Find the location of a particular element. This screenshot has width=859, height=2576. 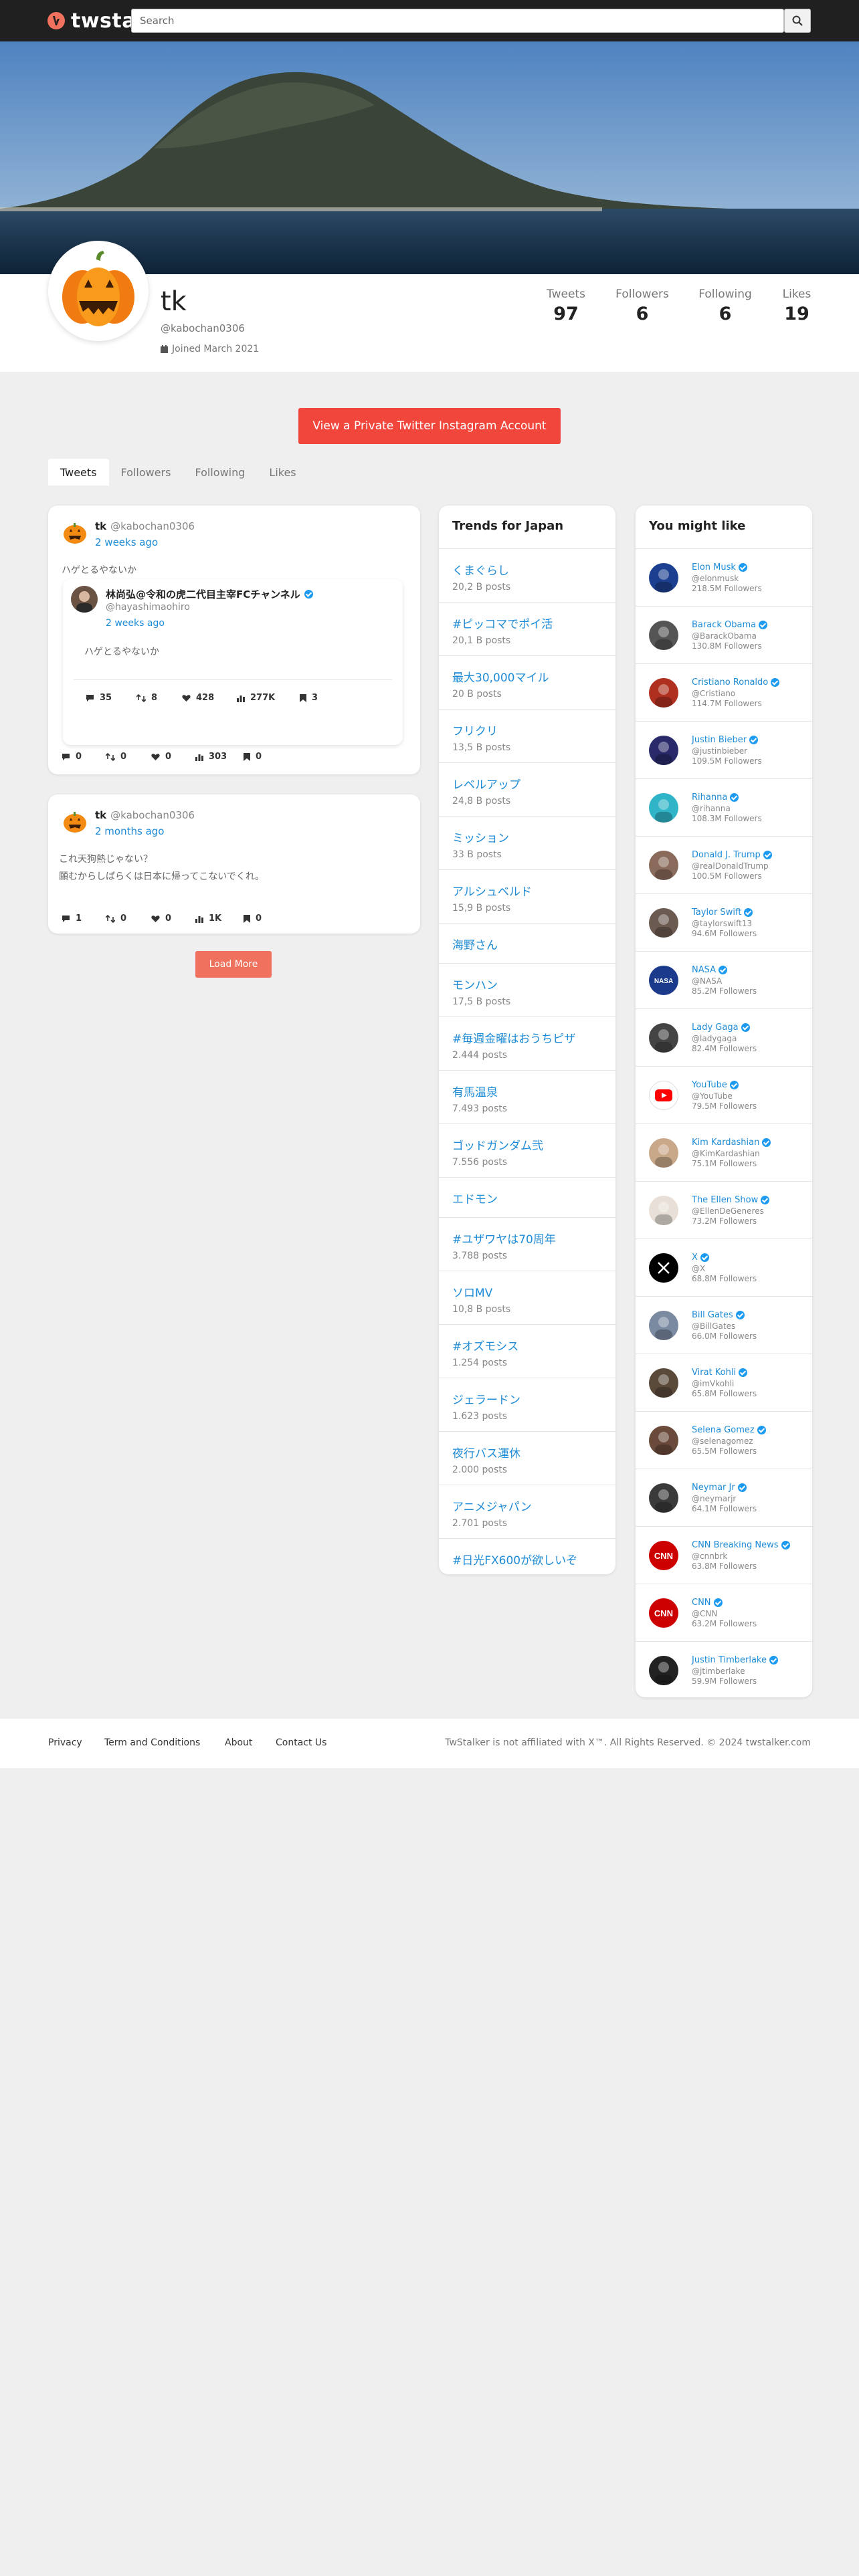

suggestion-item: YouTube @YouTube 79.5M Followers is located at coordinates (724, 1094).